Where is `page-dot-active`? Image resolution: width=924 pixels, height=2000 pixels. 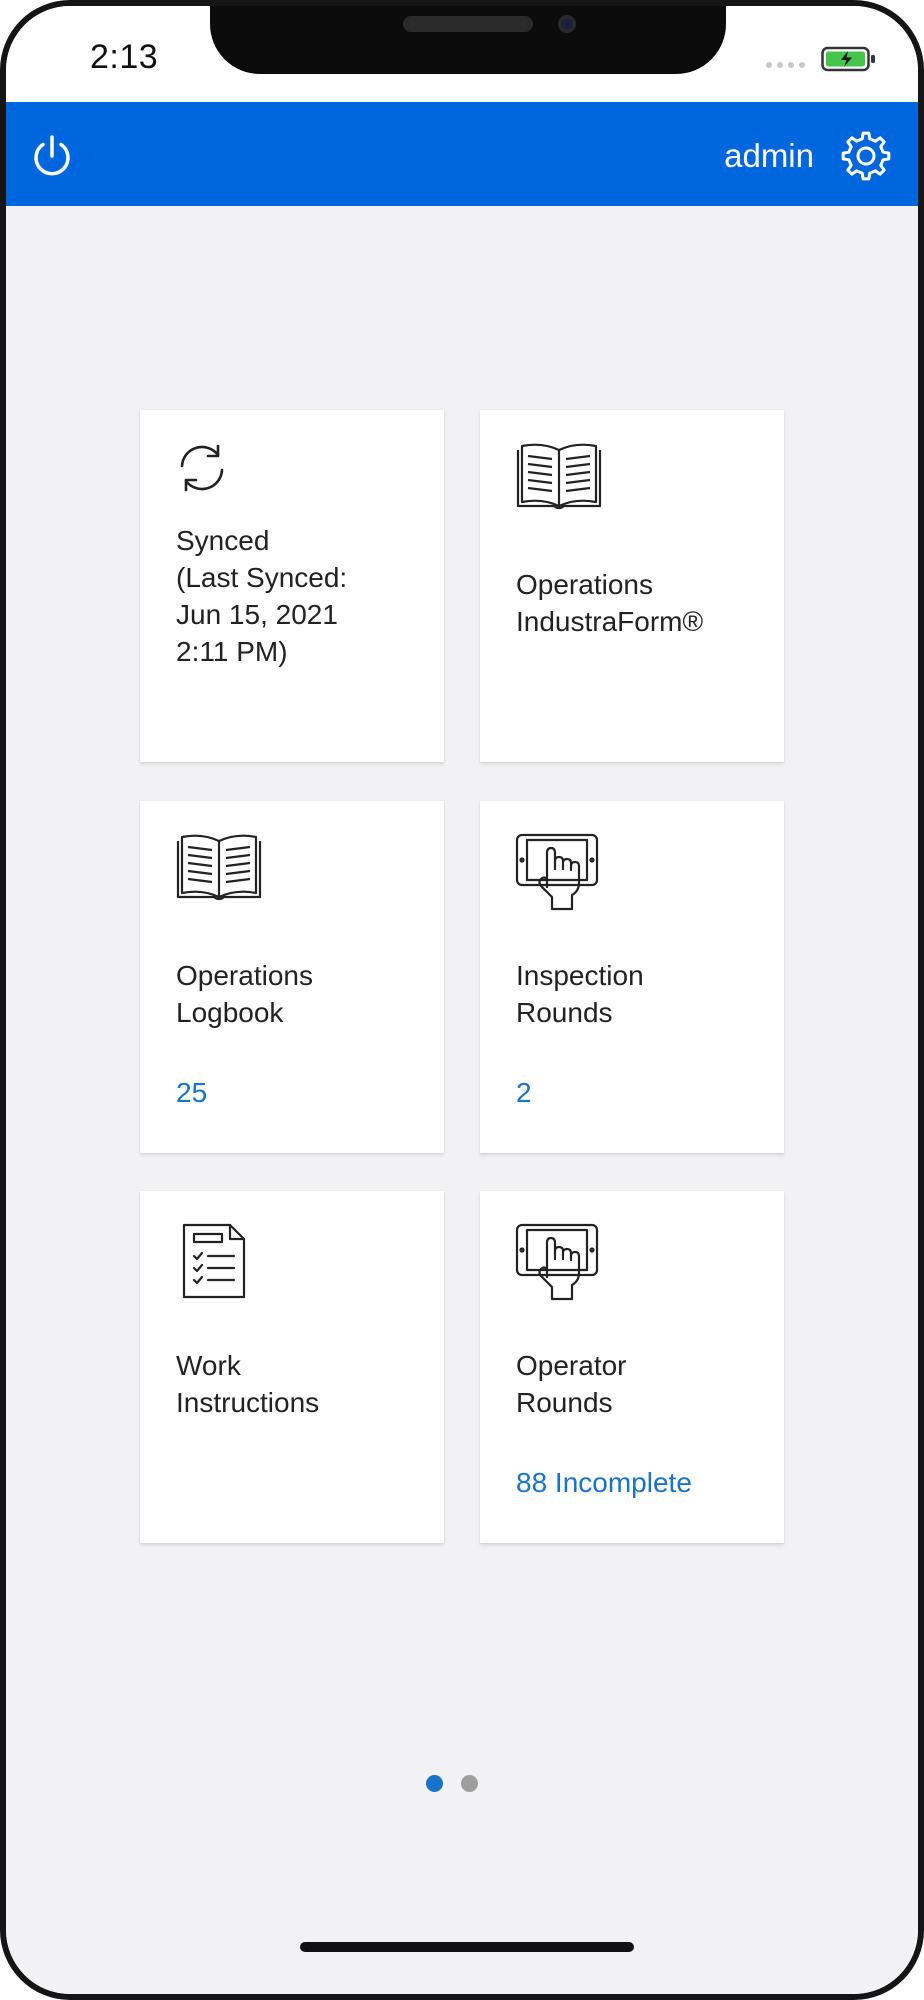
page-dot-active is located at coordinates (434, 1783).